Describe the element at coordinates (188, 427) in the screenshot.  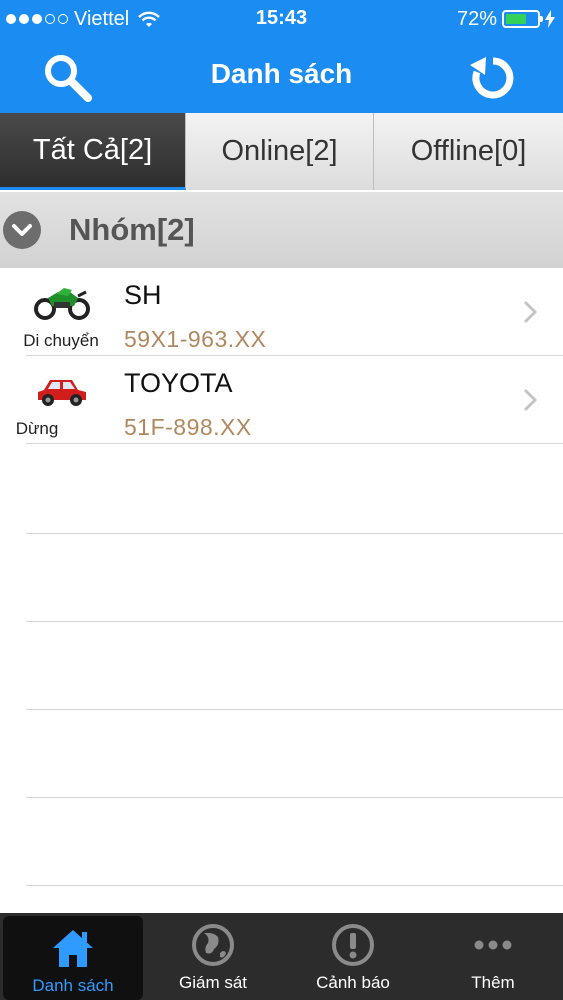
I see `vehicle-plate: 51F-898.XX` at that location.